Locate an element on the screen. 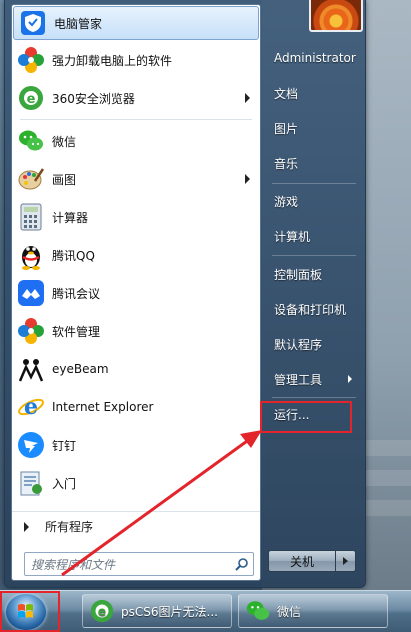 This screenshot has width=411, height=632. right-item-label: 默认程序 is located at coordinates (298, 344).